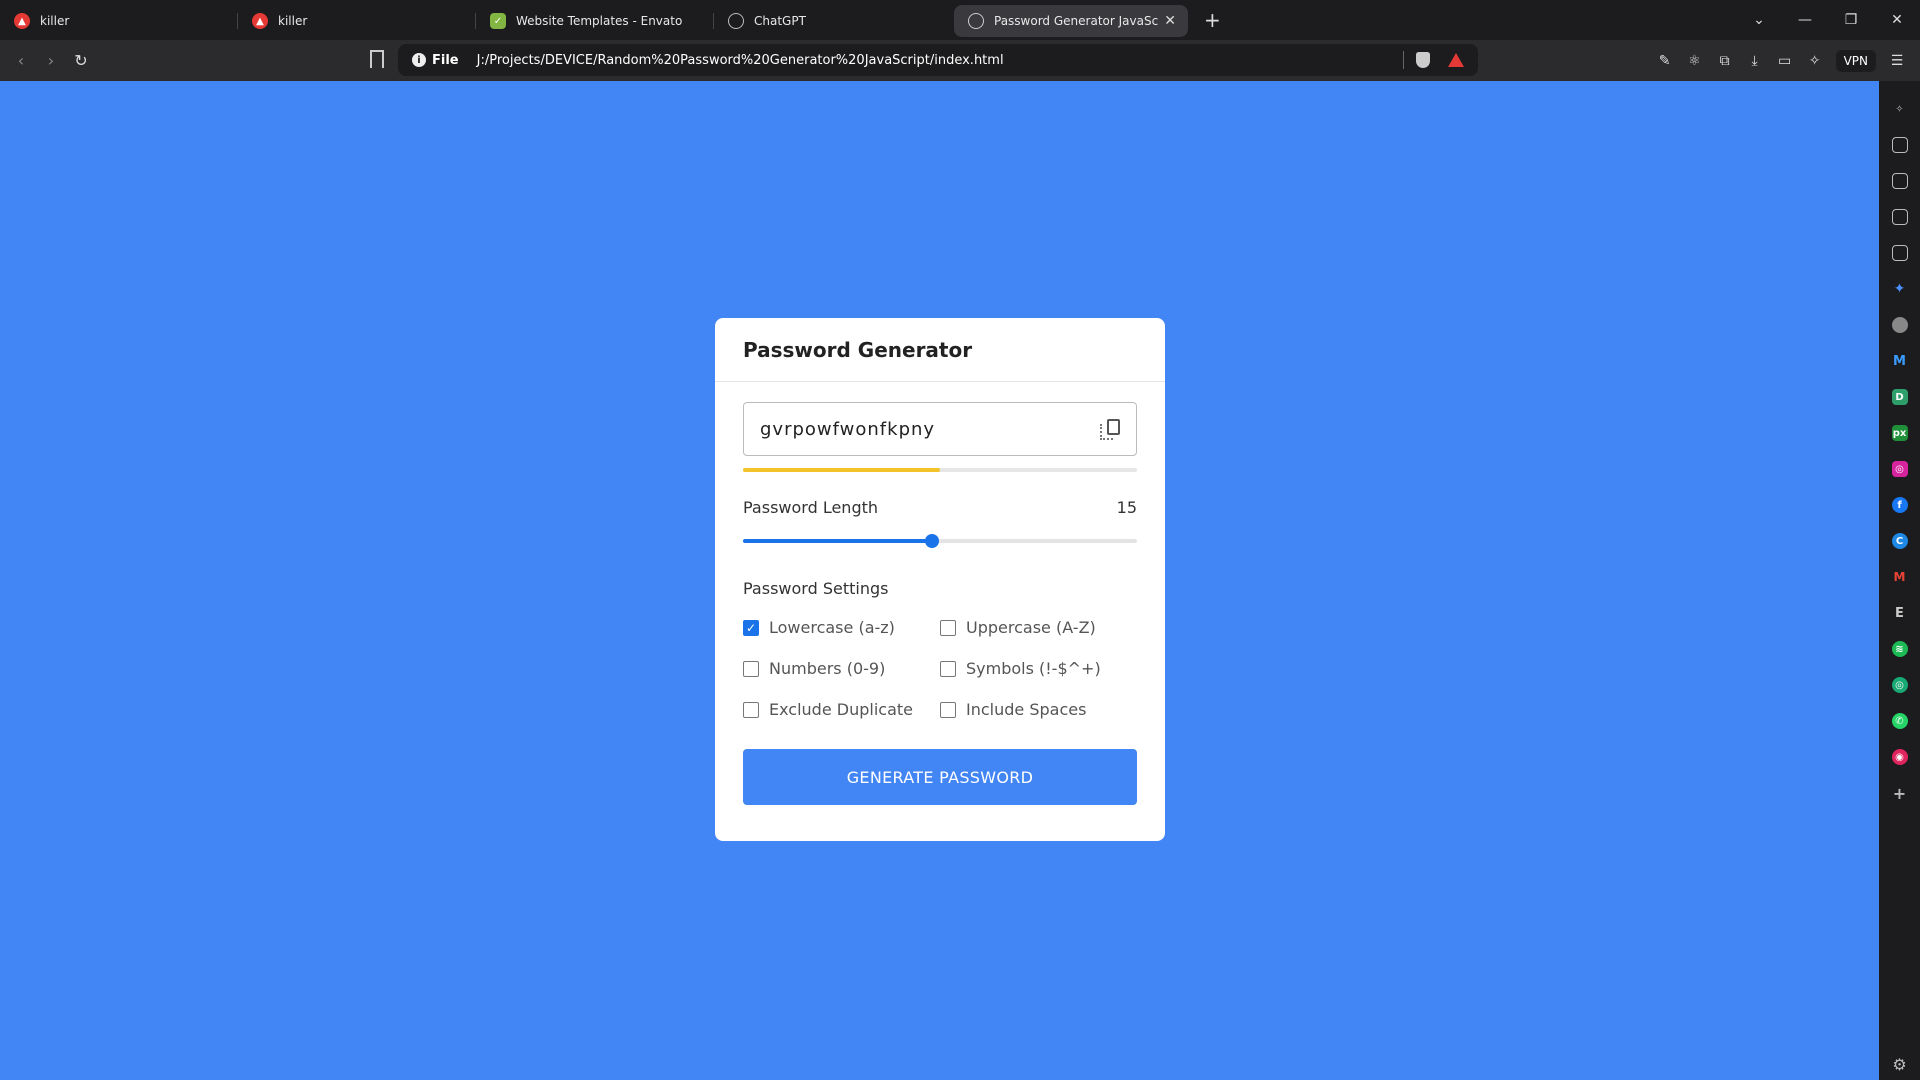  What do you see at coordinates (1899, 541) in the screenshot?
I see `c-app-icon: C` at bounding box center [1899, 541].